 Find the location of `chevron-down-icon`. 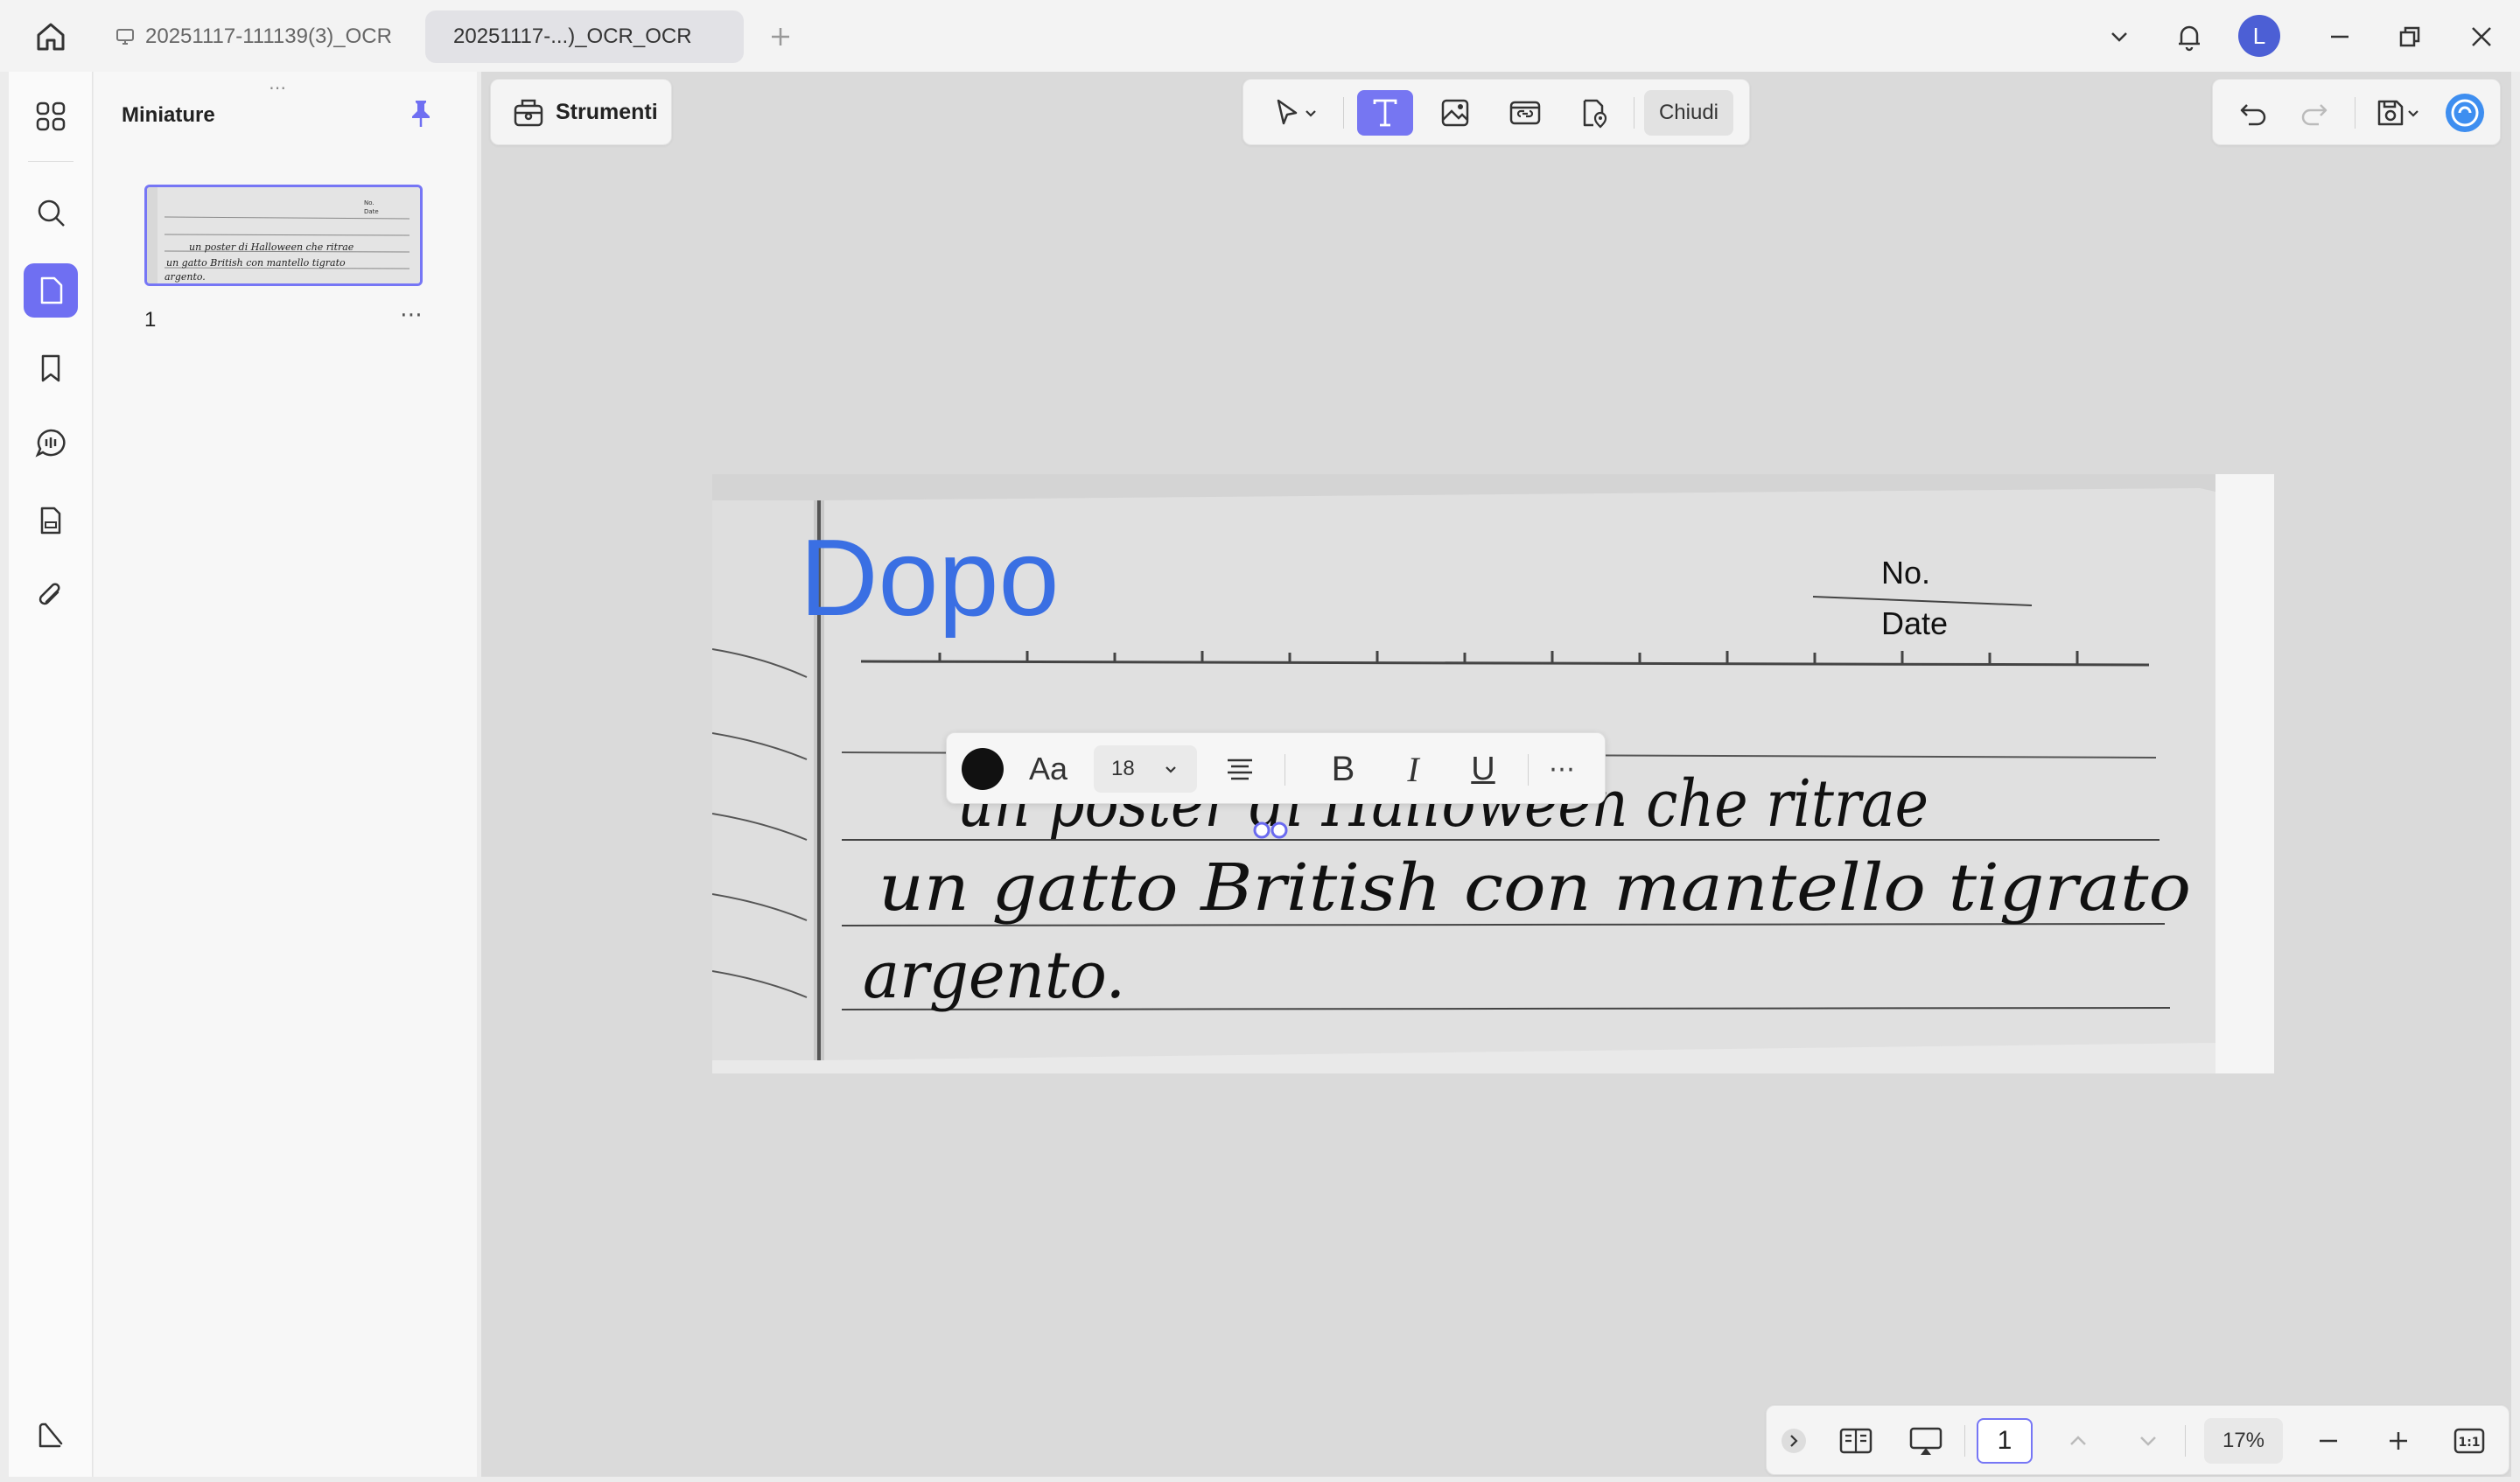

chevron-down-icon is located at coordinates (2148, 1441).